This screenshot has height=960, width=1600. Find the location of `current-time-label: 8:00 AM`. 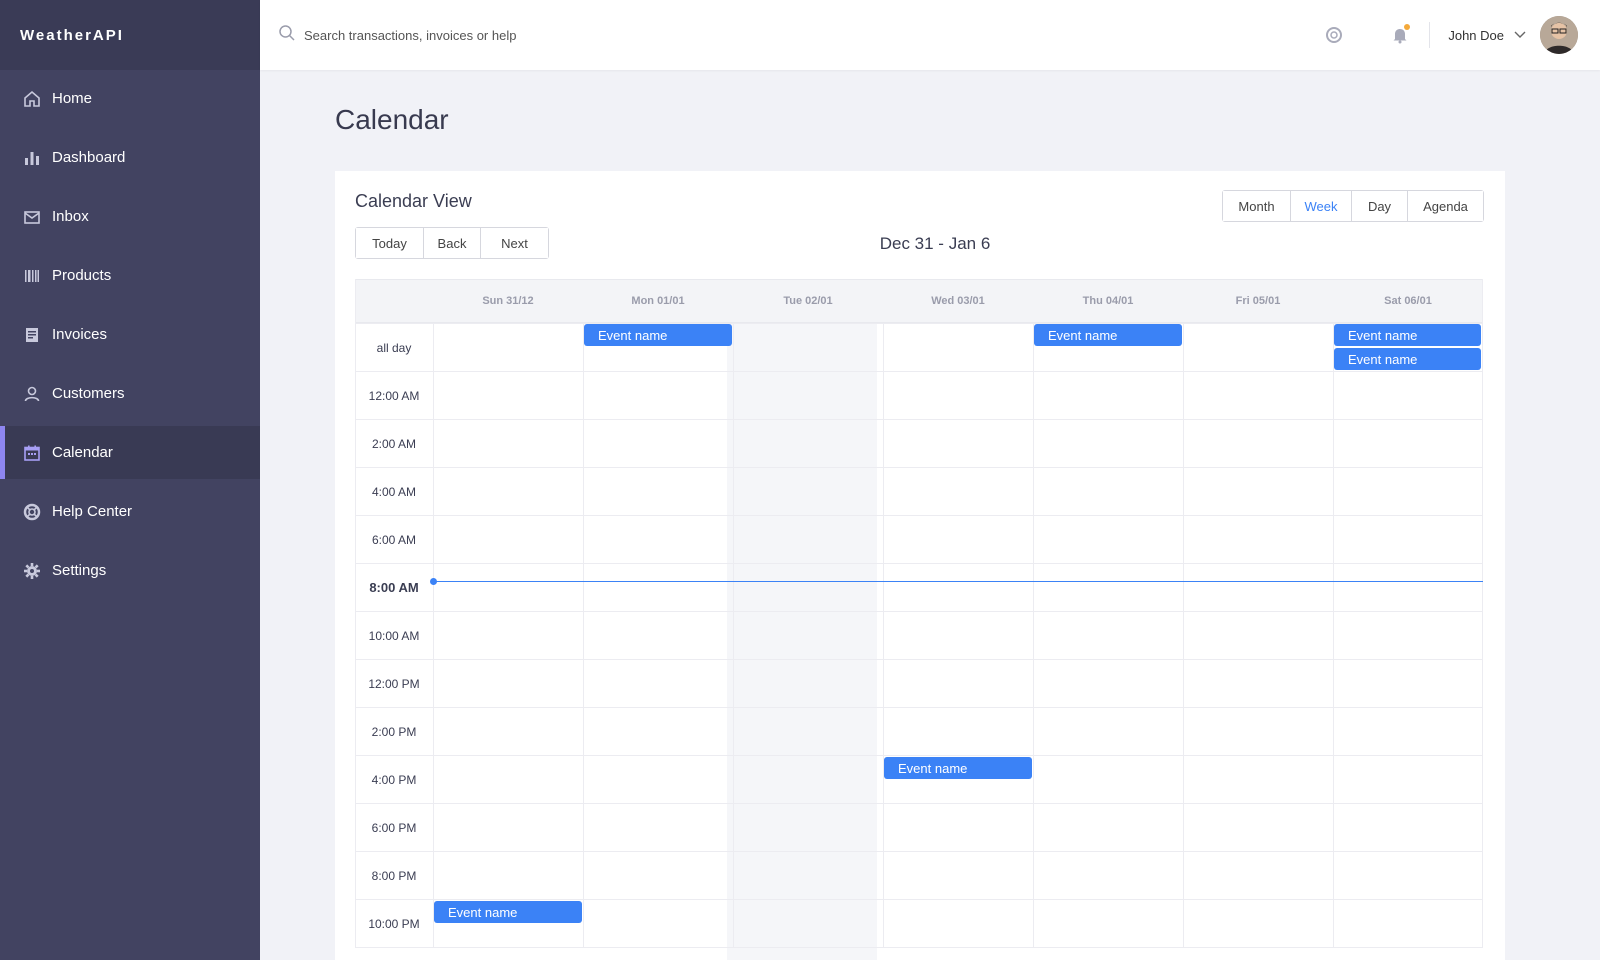

current-time-label: 8:00 AM is located at coordinates (394, 587).